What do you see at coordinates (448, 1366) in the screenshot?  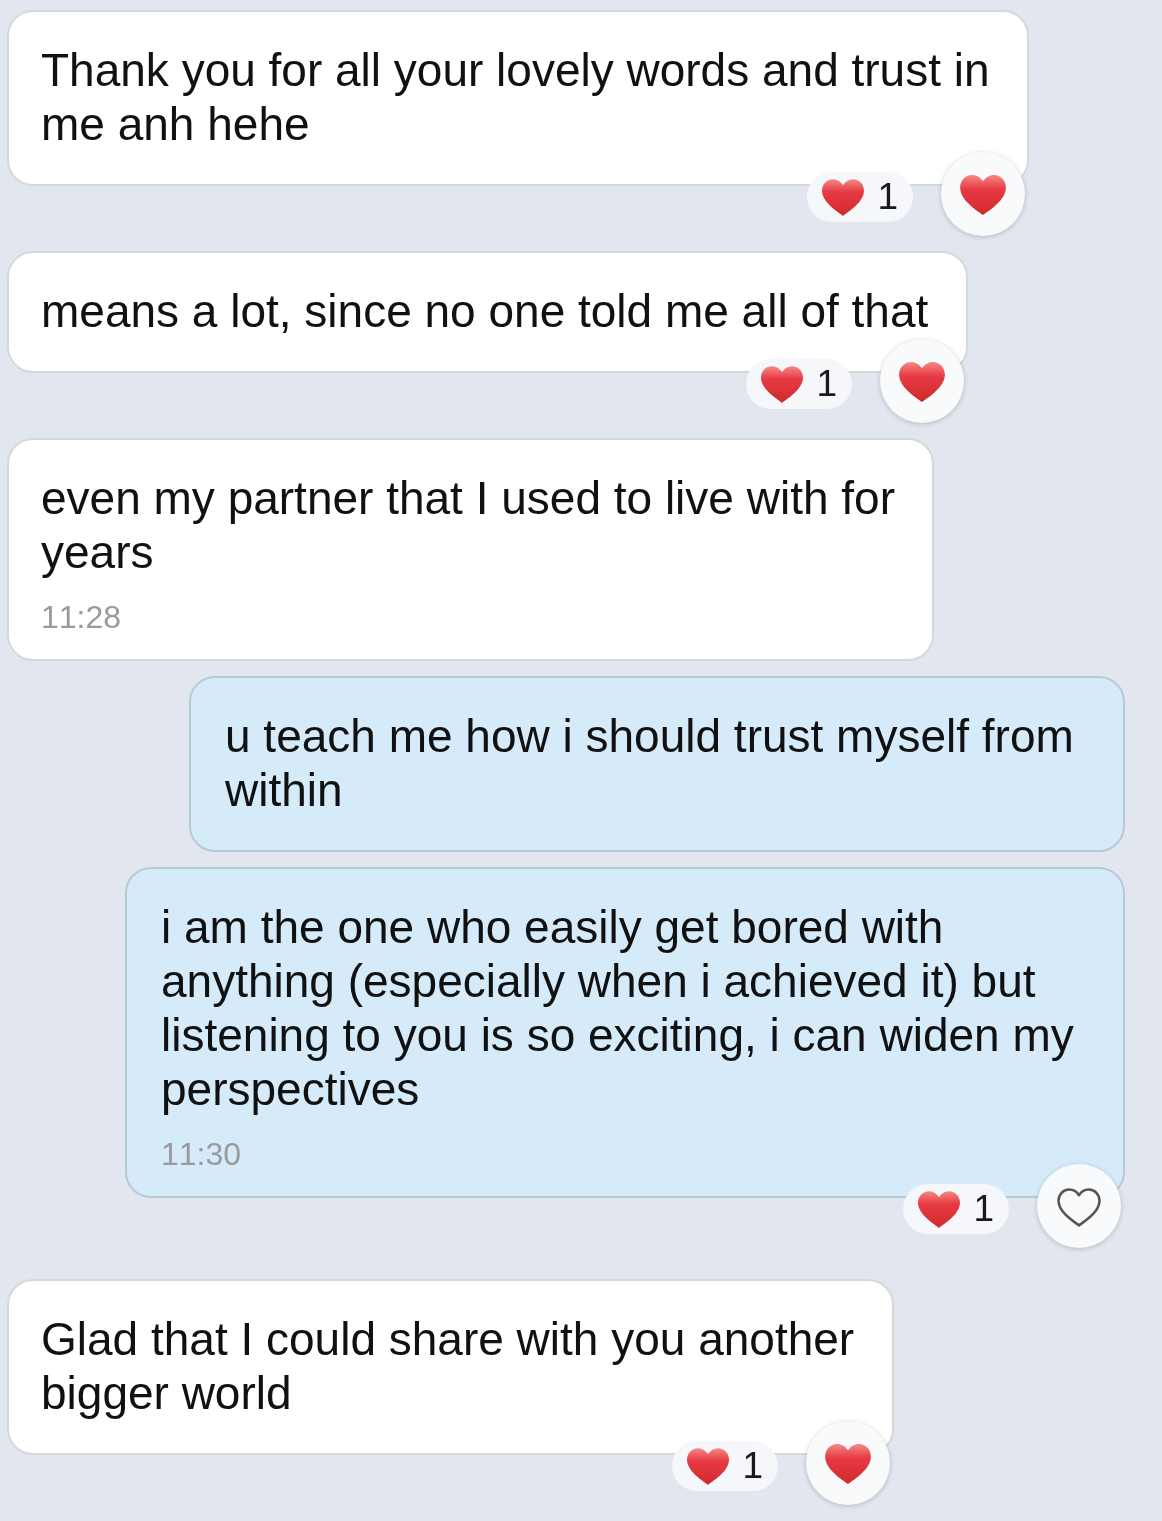 I see `message-text: Glad that I could share with you another bigger world` at bounding box center [448, 1366].